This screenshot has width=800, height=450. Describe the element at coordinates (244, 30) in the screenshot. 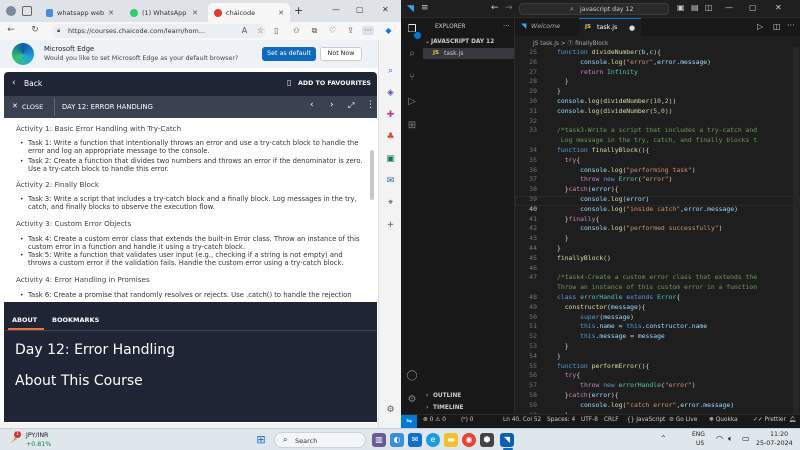

I see `read-aloud-icon: A` at that location.